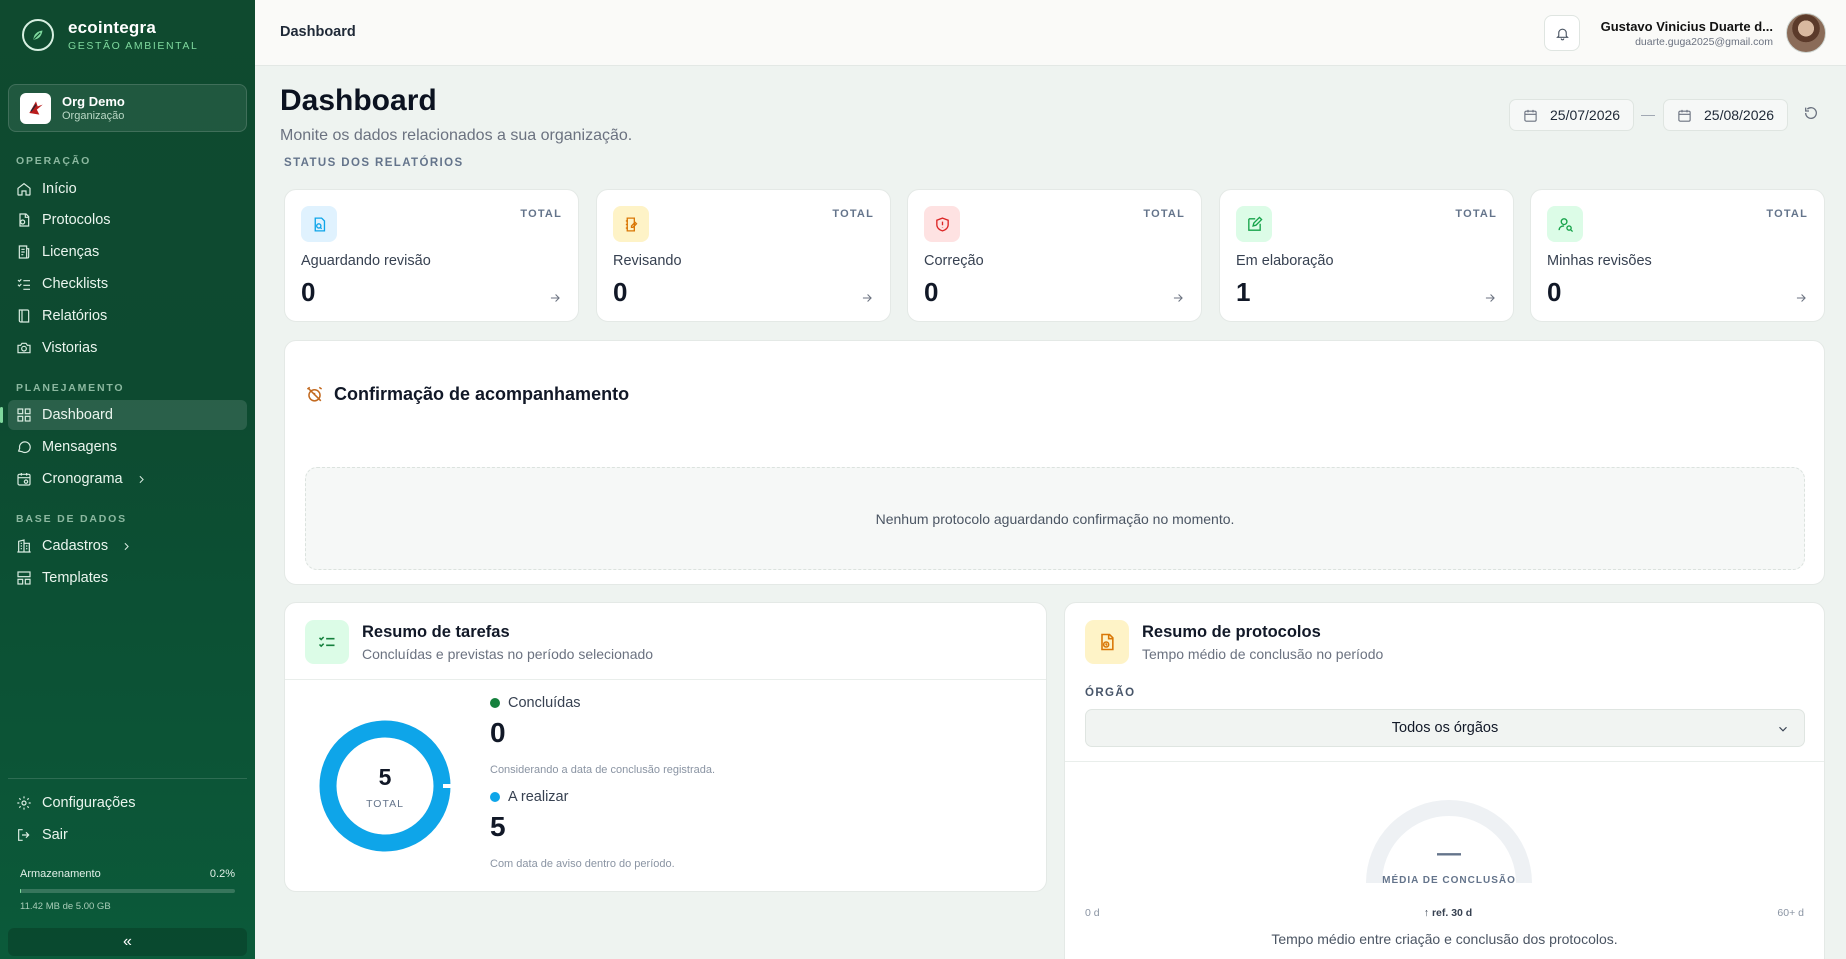 The image size is (1846, 959). I want to click on stat-card-revisando: TOTAL Revisando 0, so click(743, 255).